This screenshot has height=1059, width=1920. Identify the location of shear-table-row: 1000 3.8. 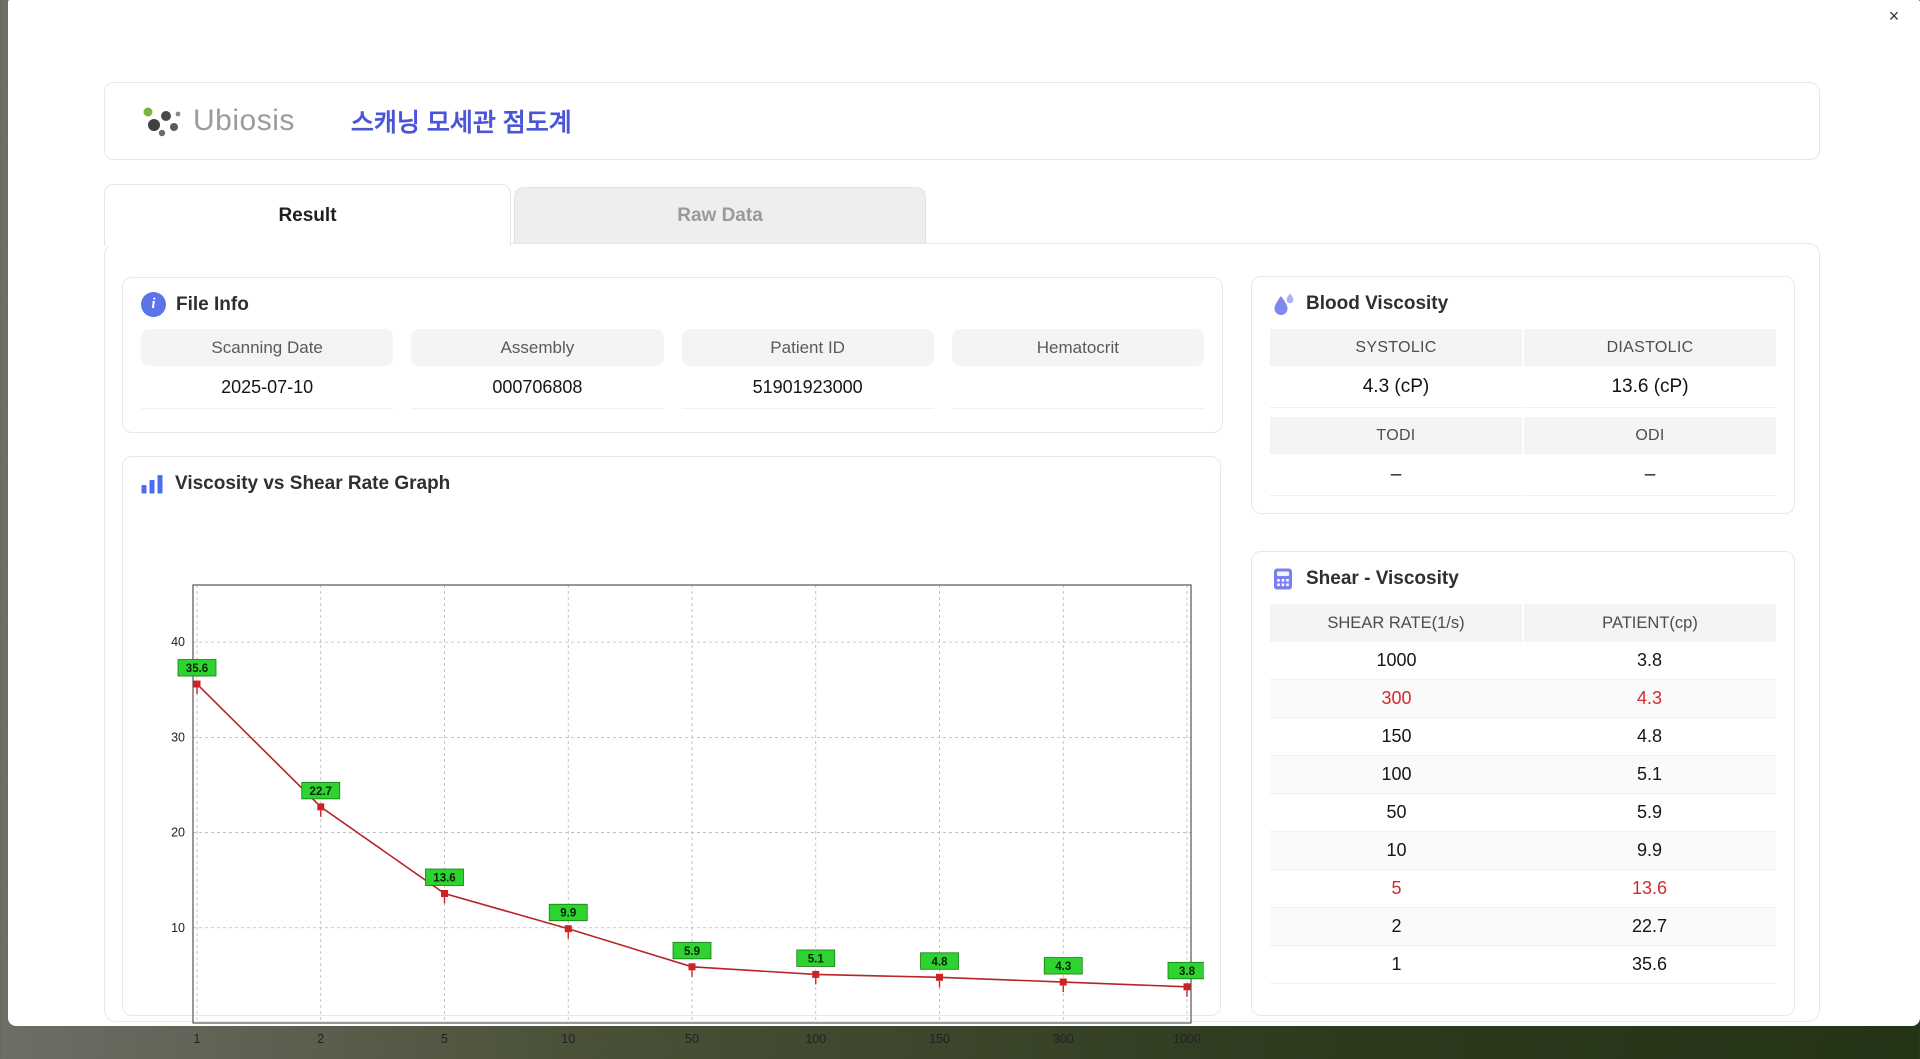
(1523, 661).